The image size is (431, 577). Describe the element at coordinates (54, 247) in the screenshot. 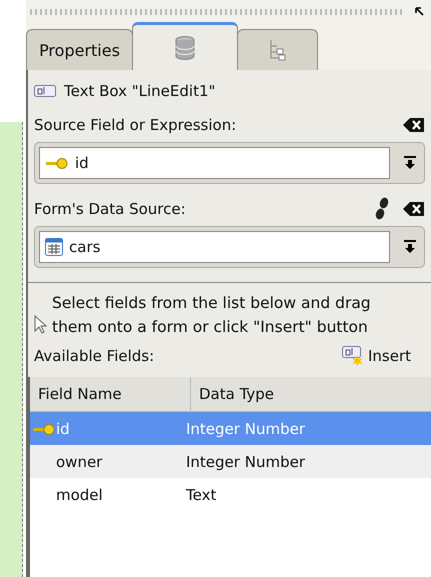

I see `table-icon` at that location.